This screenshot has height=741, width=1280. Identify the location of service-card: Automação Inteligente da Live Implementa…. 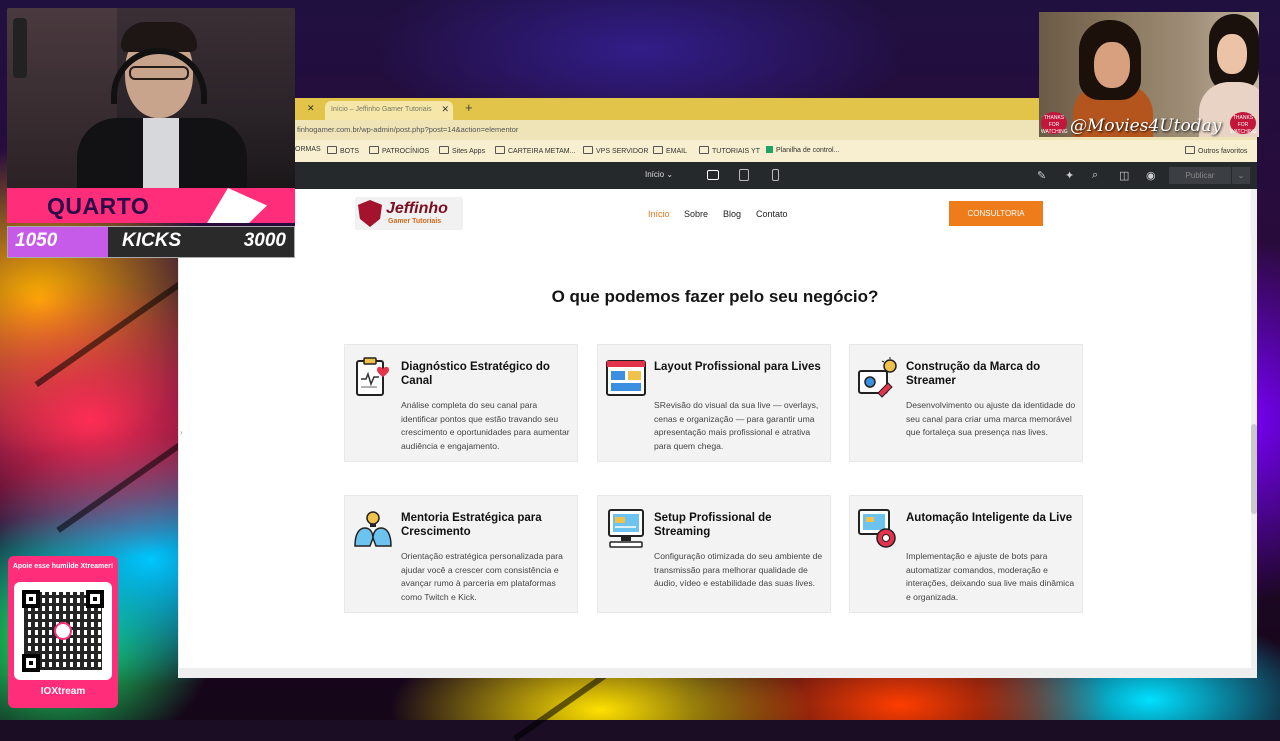
(966, 554).